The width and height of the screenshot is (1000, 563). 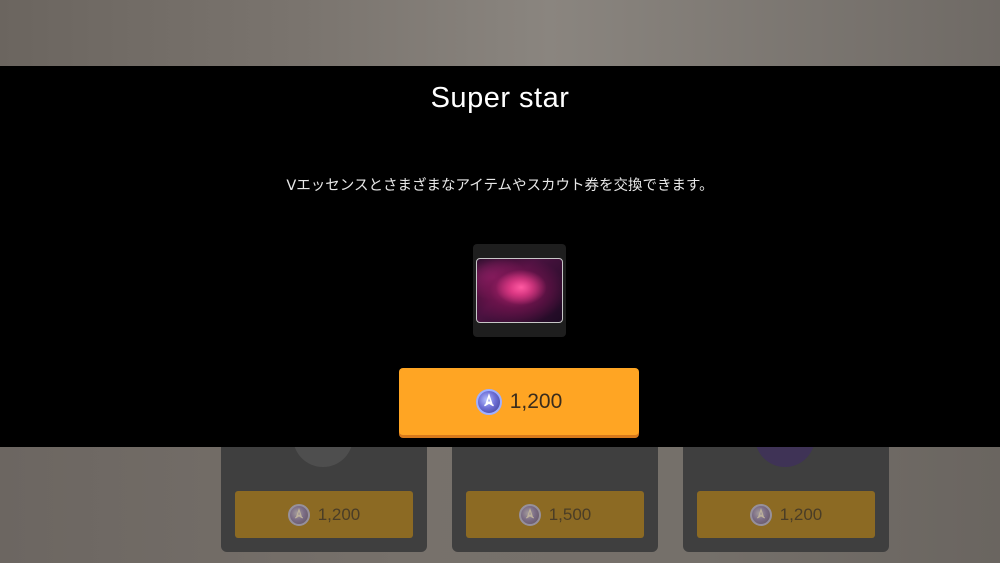 I want to click on exchange-price: 1,200, so click(x=536, y=401).